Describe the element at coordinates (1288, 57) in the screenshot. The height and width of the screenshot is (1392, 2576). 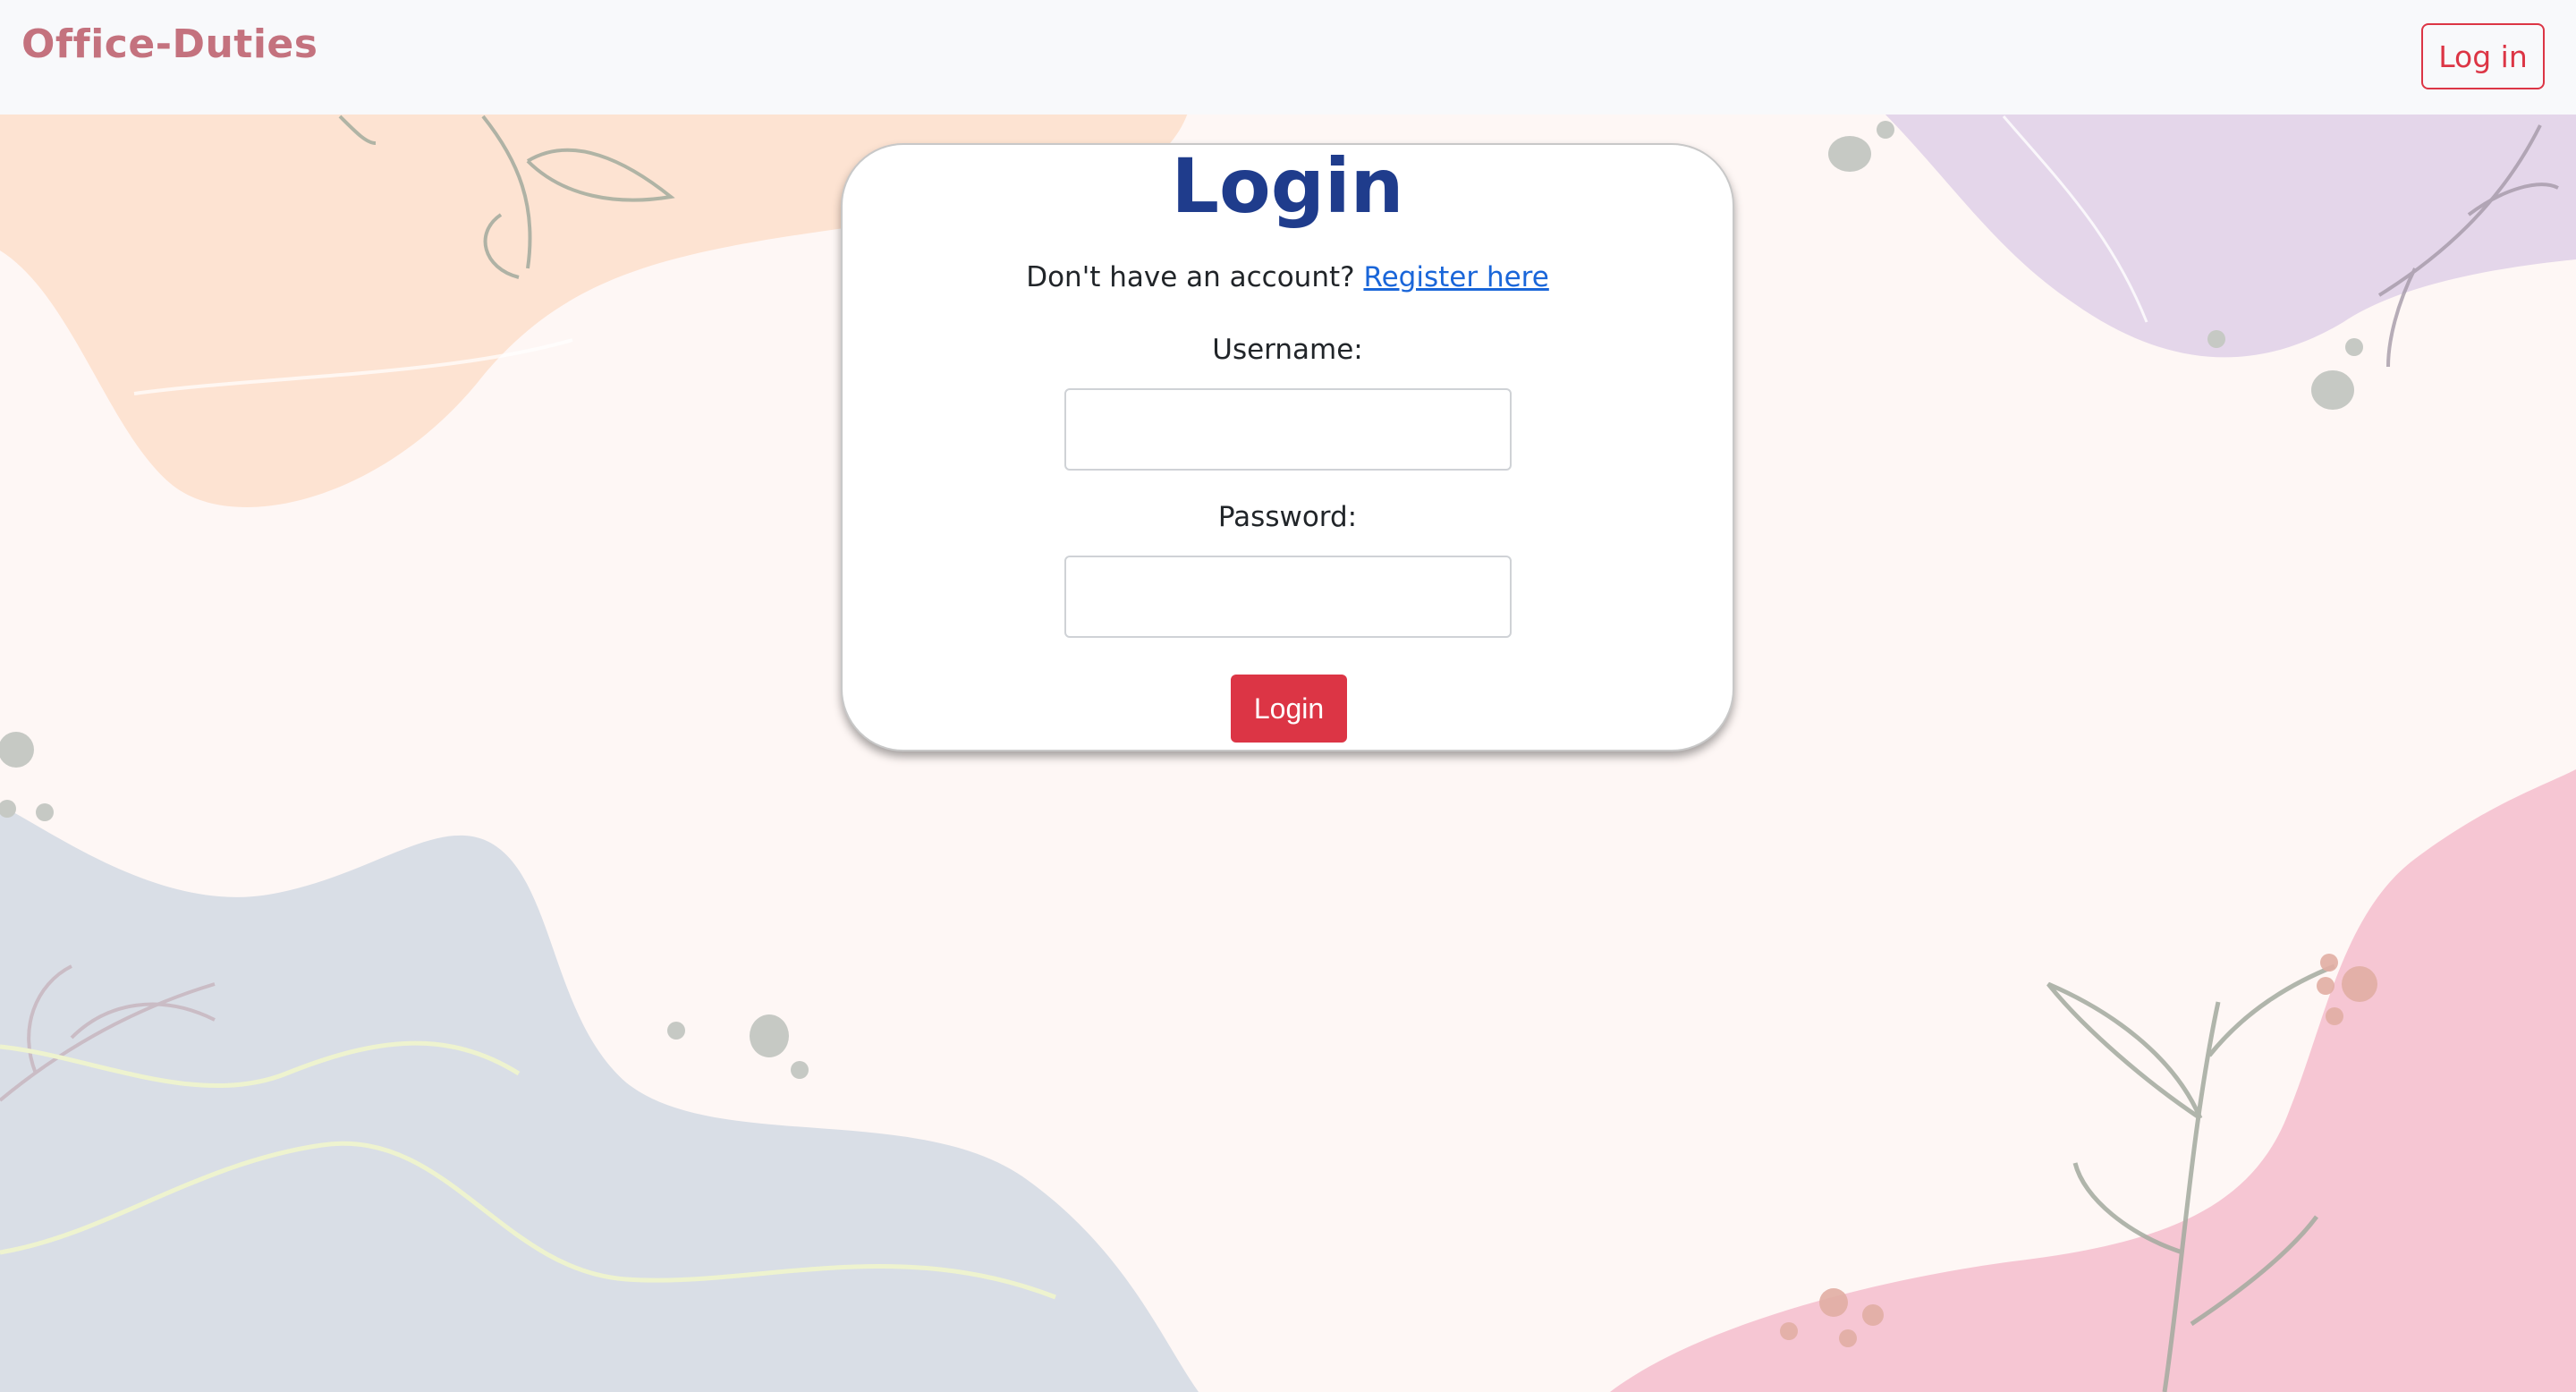
I see `navbar: Office-Duties Log in` at that location.